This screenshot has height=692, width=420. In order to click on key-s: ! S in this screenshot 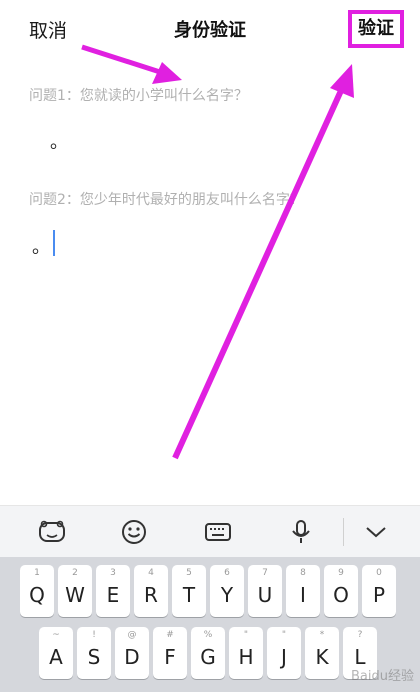, I will do `click(94, 653)`.